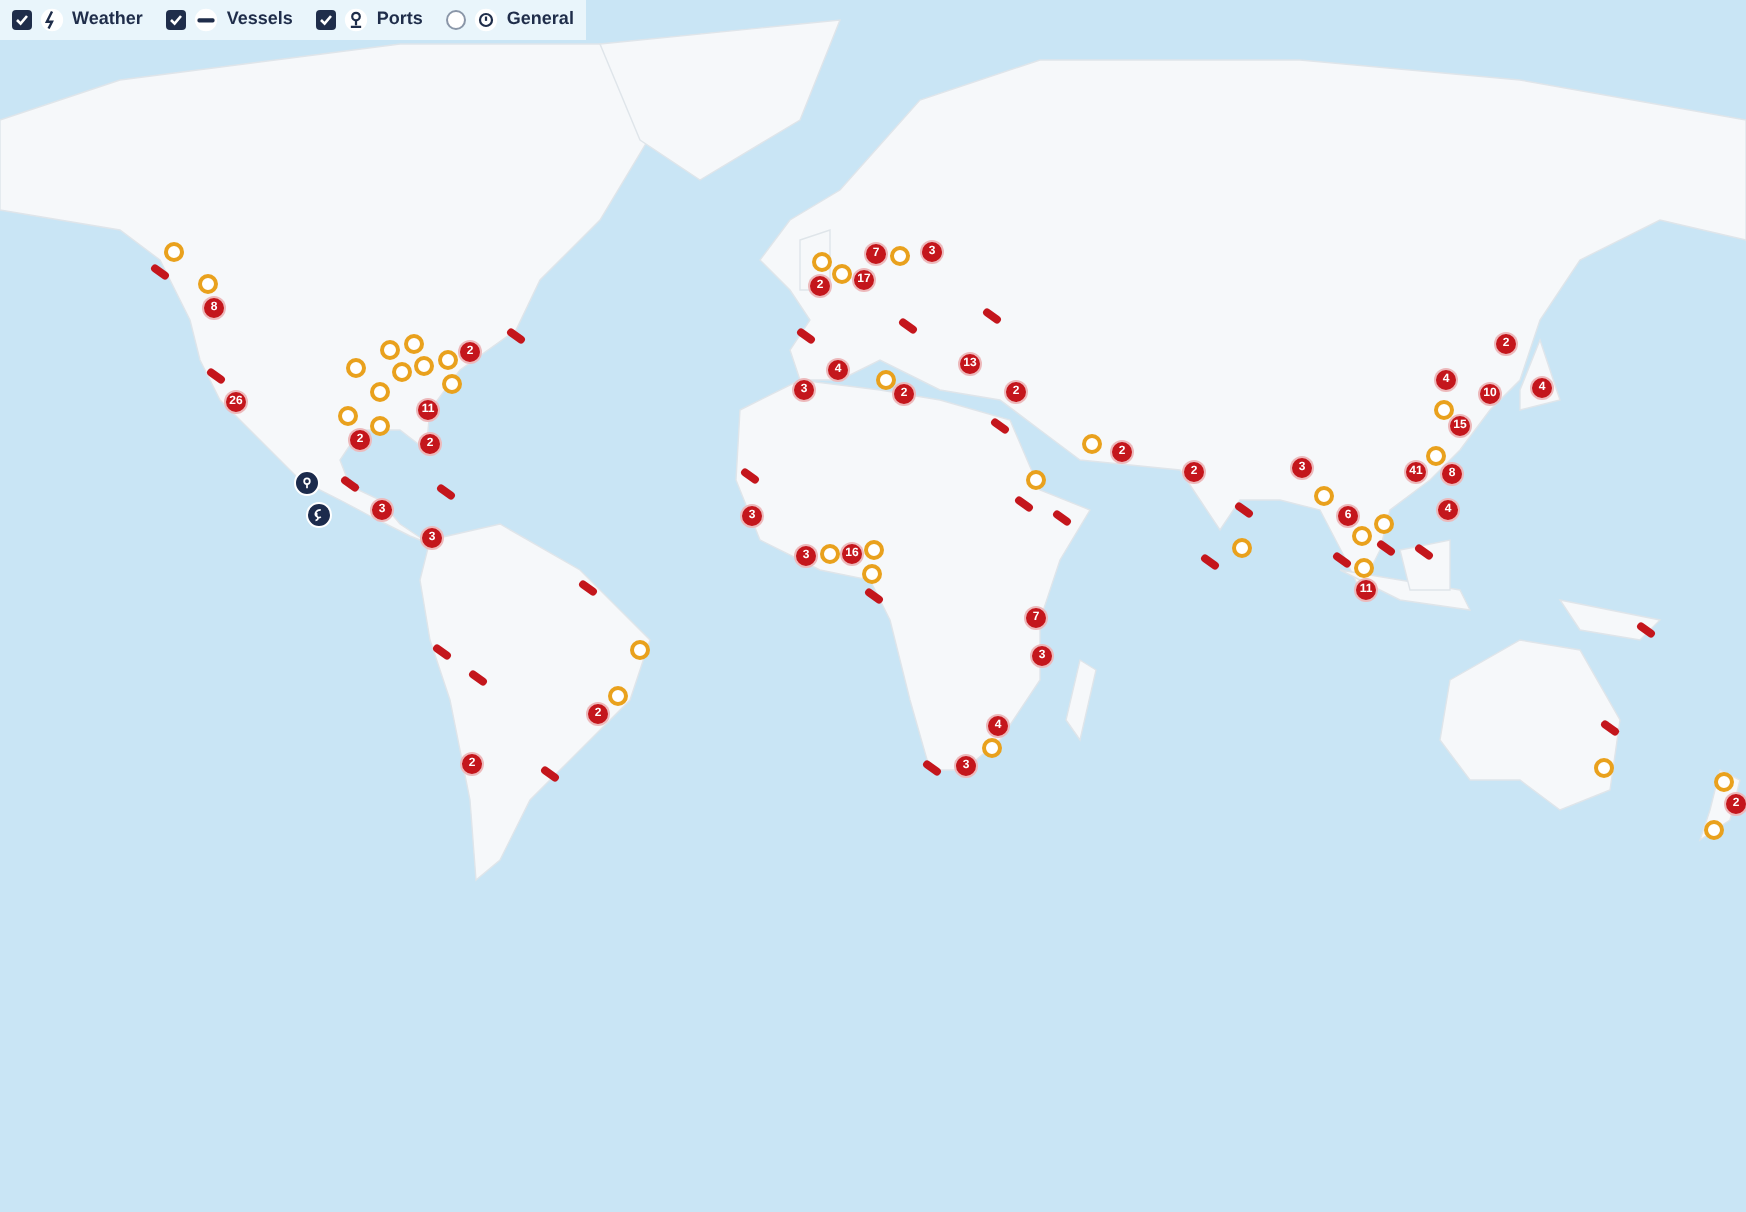 The width and height of the screenshot is (1746, 1212). Describe the element at coordinates (107, 20) in the screenshot. I see `filter-label: Weather` at that location.